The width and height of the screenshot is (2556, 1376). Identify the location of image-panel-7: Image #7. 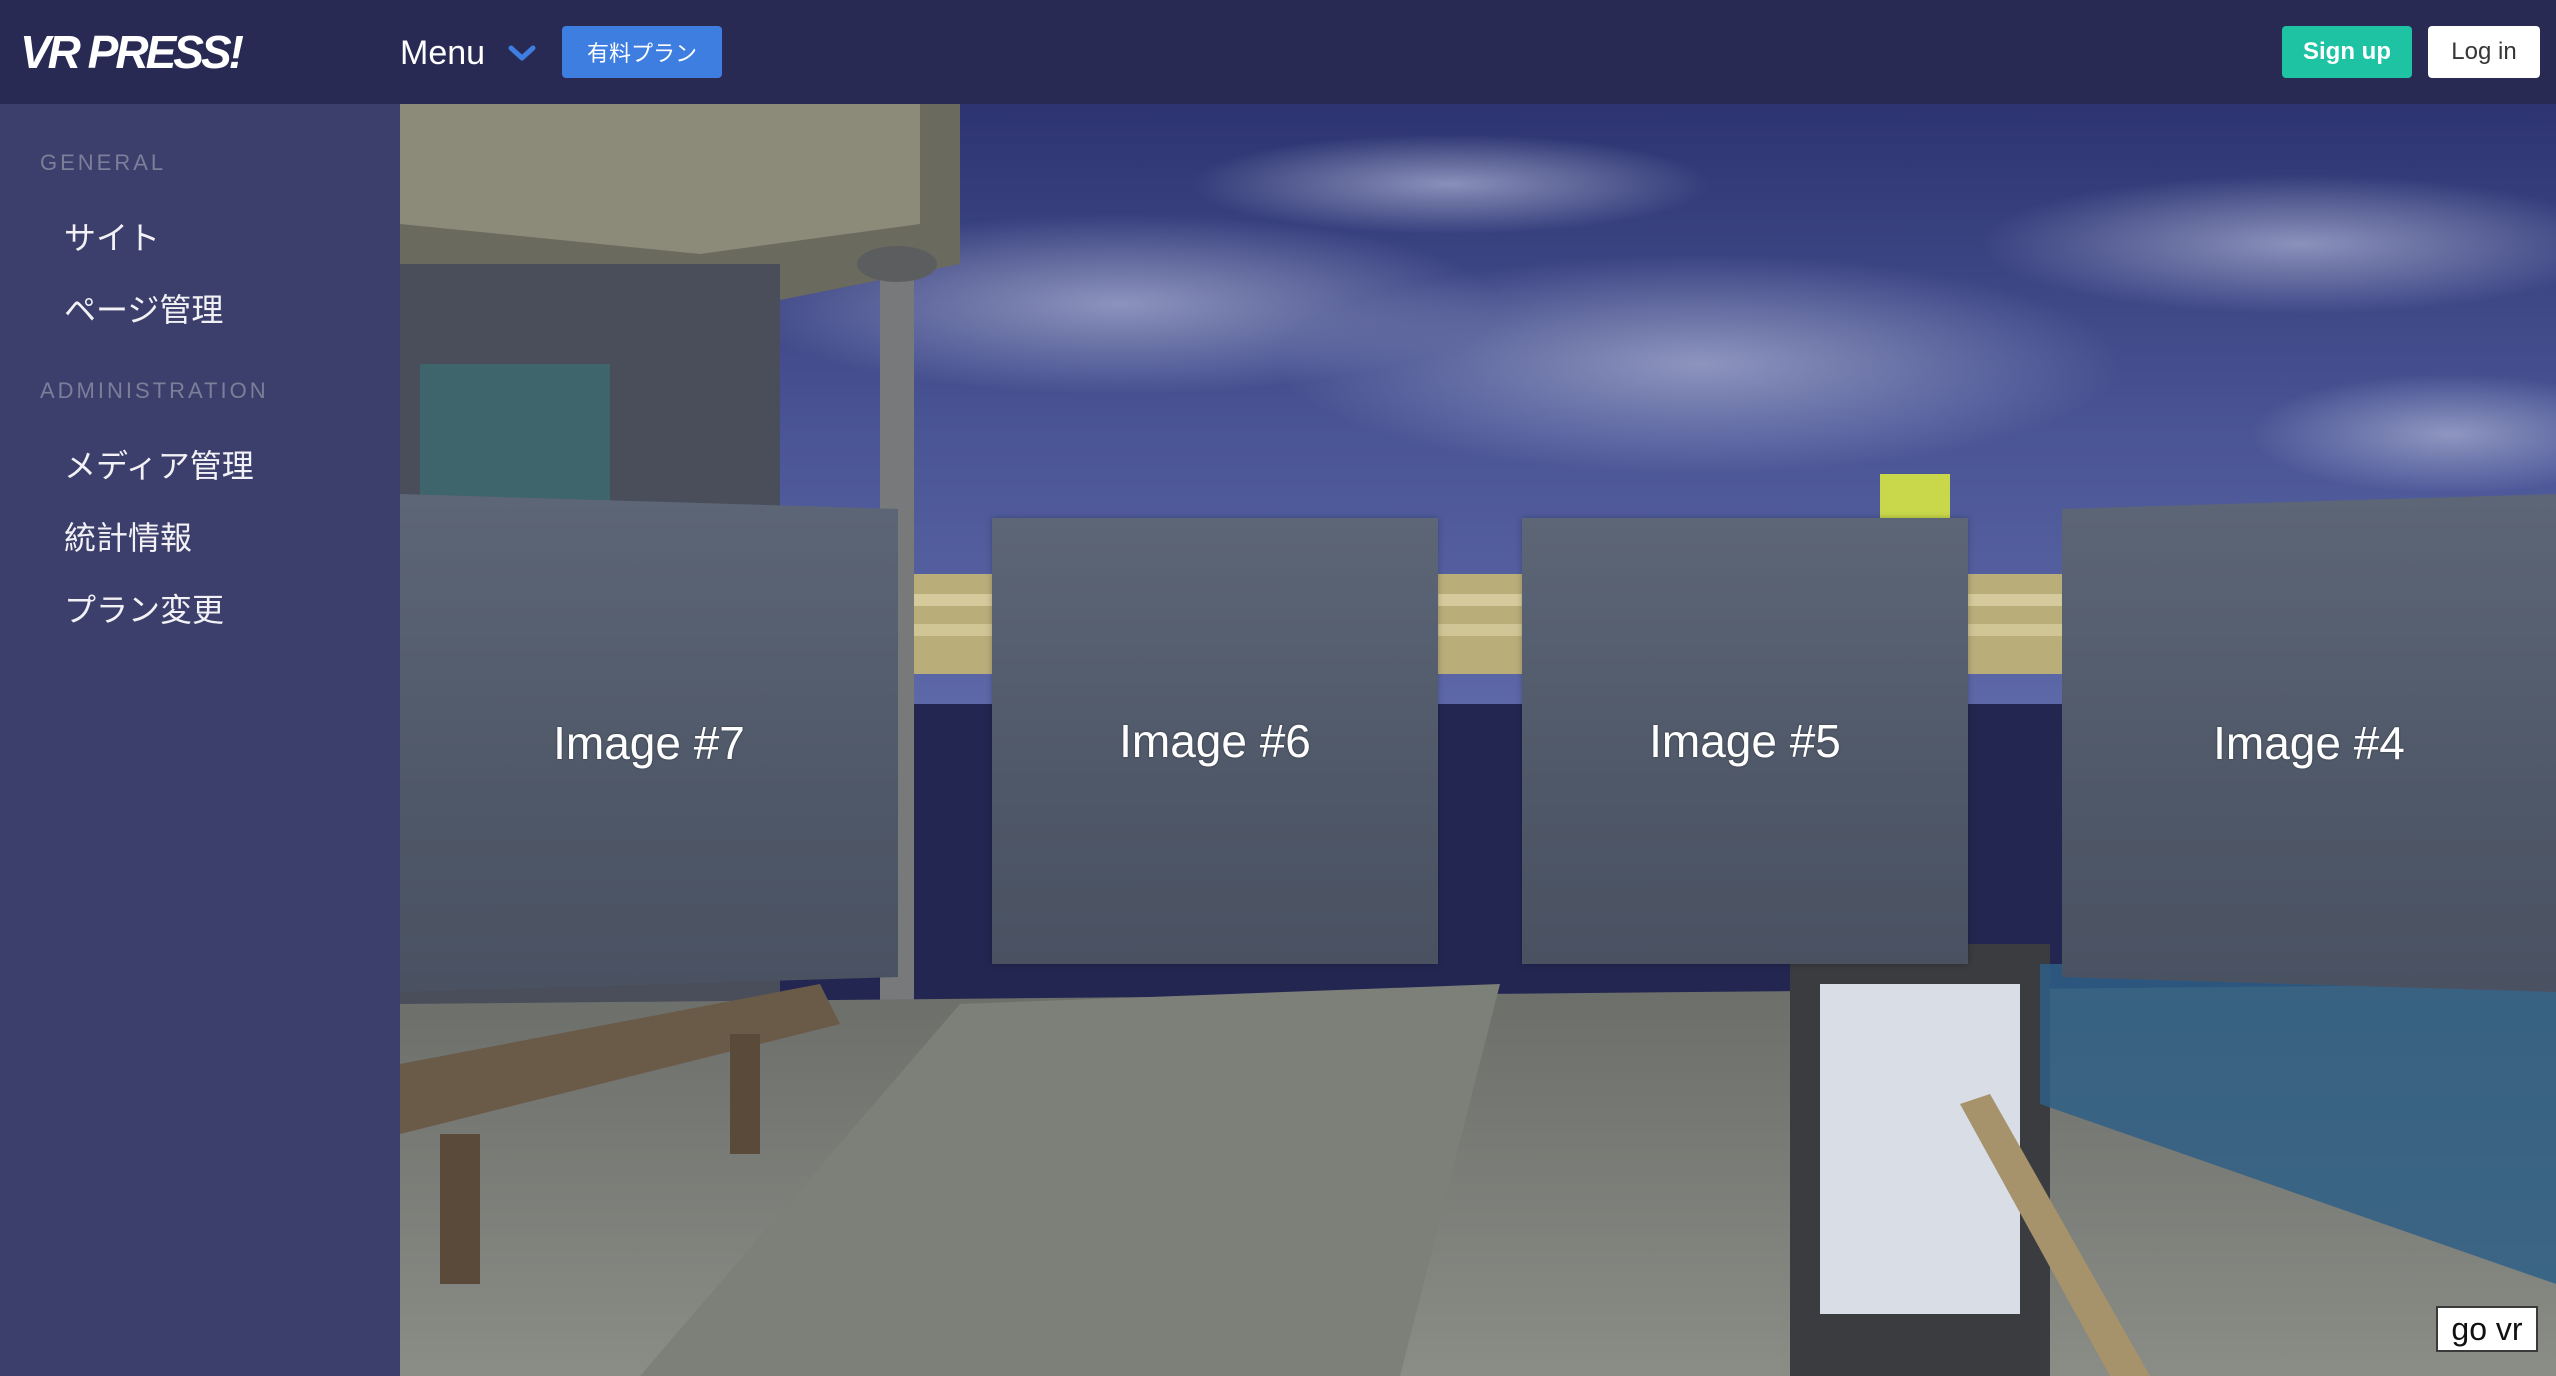
(649, 743).